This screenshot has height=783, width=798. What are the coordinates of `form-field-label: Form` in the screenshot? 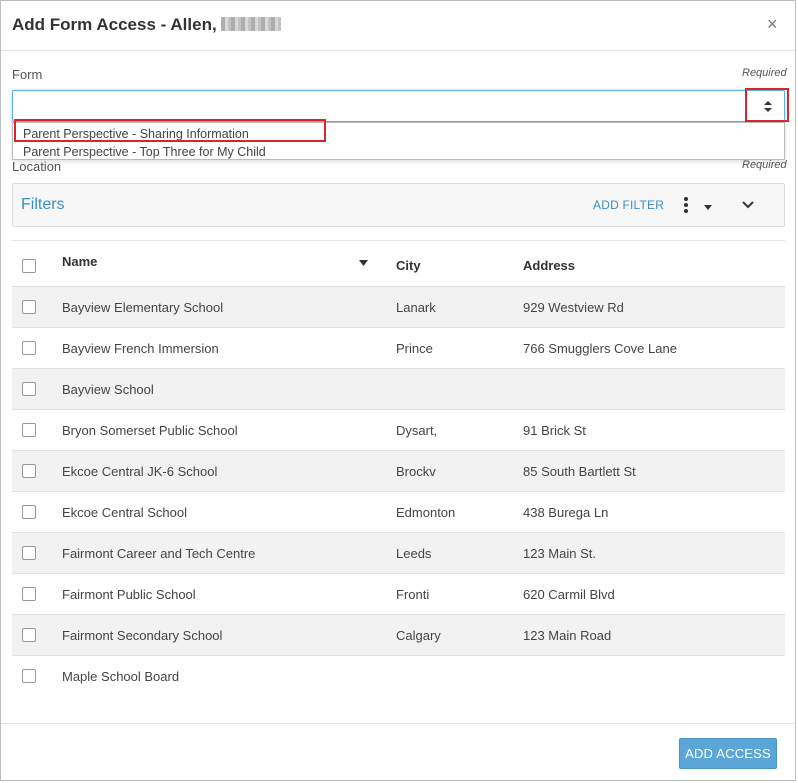 It's located at (27, 74).